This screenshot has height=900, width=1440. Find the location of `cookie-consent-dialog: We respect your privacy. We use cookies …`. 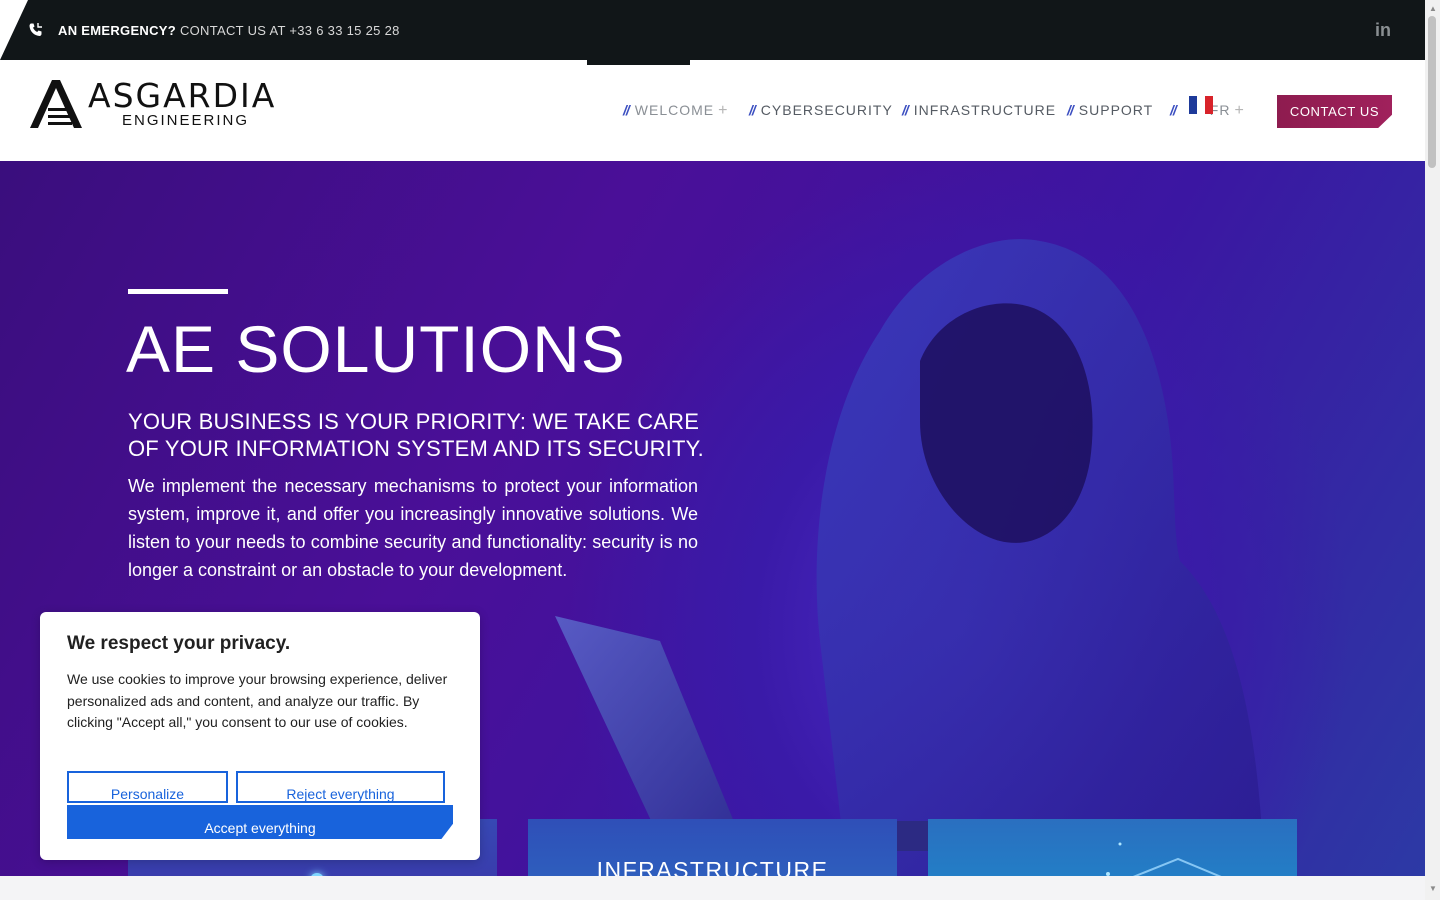

cookie-consent-dialog: We respect your privacy. We use cookies … is located at coordinates (260, 736).